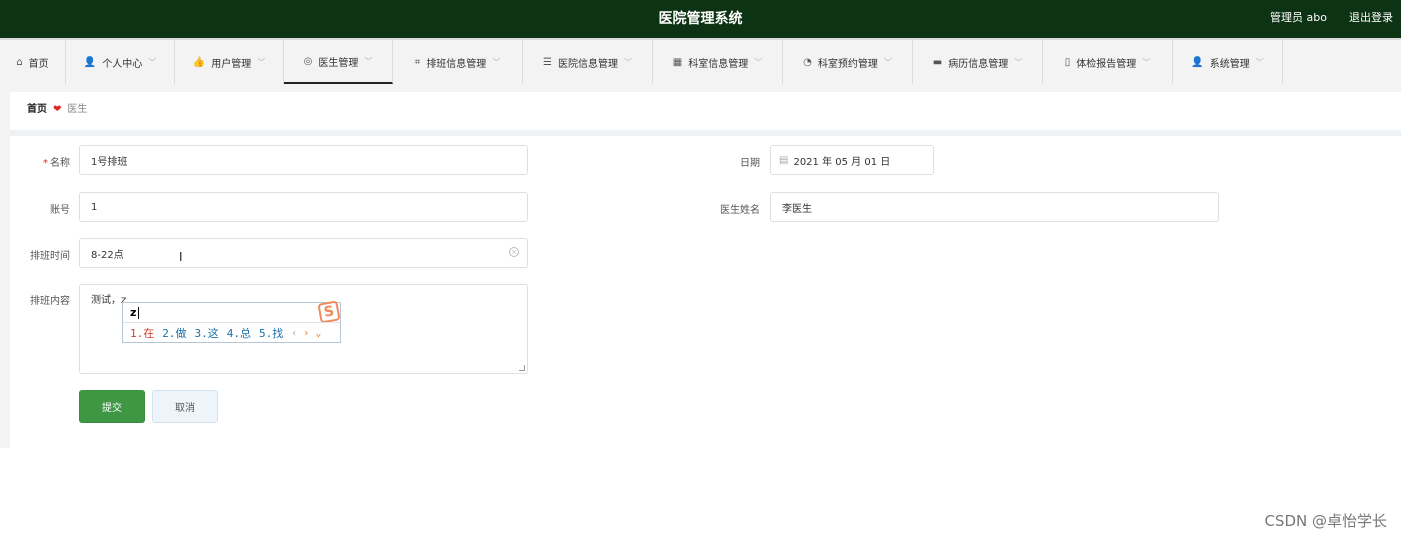 The height and width of the screenshot is (539, 1401). I want to click on ime-candidates: 1.在 2.做 3.这 4.总 5.找 ‹ › ⌄, so click(231, 332).